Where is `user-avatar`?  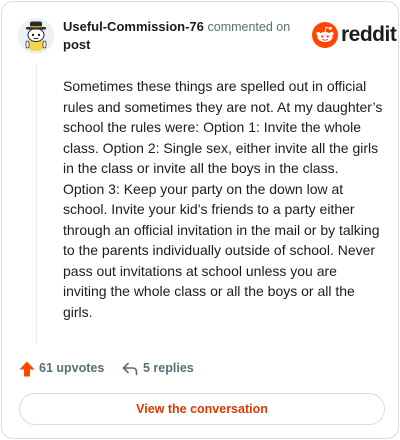
user-avatar is located at coordinates (36, 36).